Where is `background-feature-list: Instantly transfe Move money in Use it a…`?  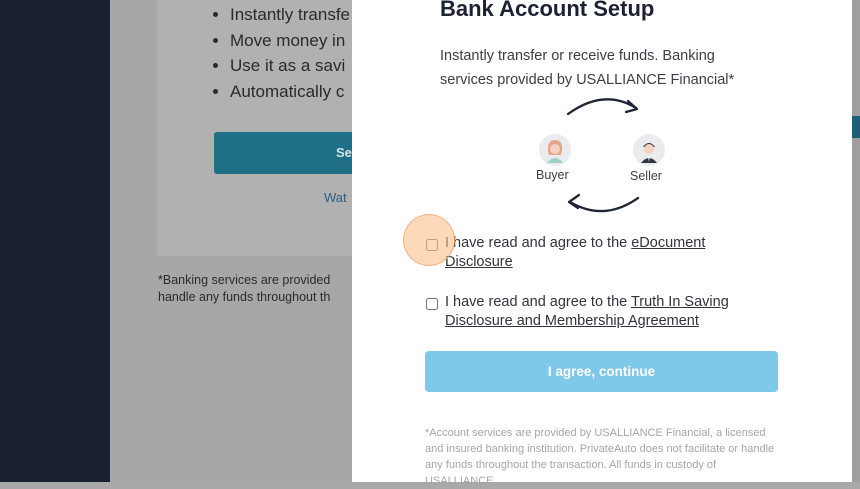 background-feature-list: Instantly transfe Move money in Use it a… is located at coordinates (280, 53).